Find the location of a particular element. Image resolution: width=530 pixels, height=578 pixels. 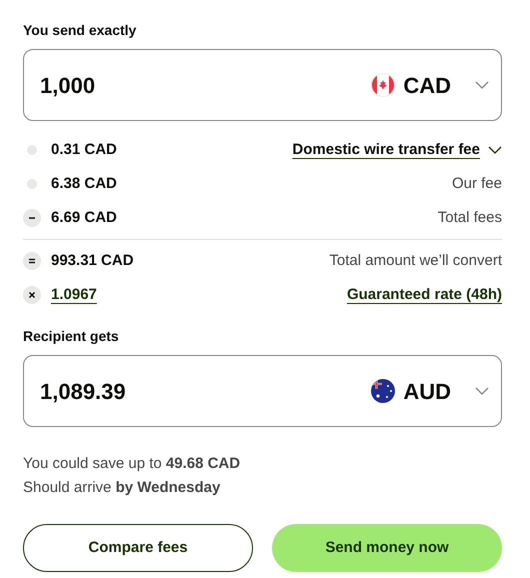

field-label: Recipient gets is located at coordinates (71, 336).